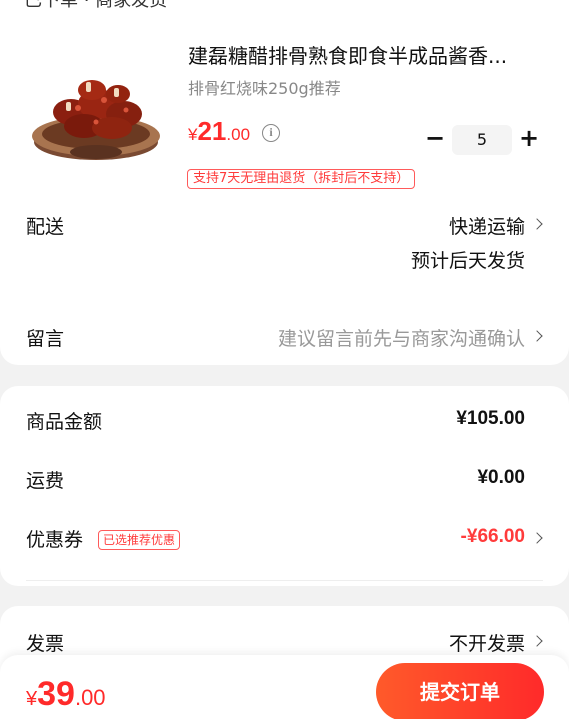 Image resolution: width=569 pixels, height=719 pixels. I want to click on coupon-label: 优惠券, so click(55, 540).